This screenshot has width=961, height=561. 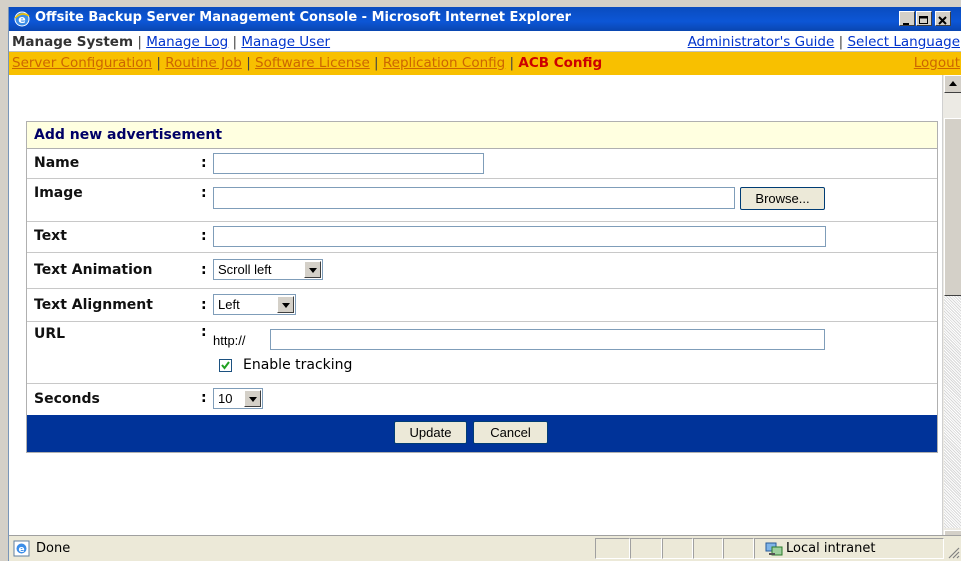 What do you see at coordinates (903, 42) in the screenshot?
I see `nav-select-language: Select Language` at bounding box center [903, 42].